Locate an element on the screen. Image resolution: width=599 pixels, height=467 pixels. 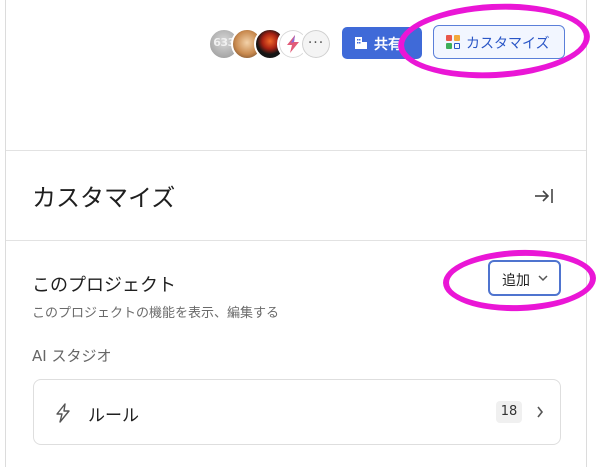
collapse-panel-icon is located at coordinates (544, 196).